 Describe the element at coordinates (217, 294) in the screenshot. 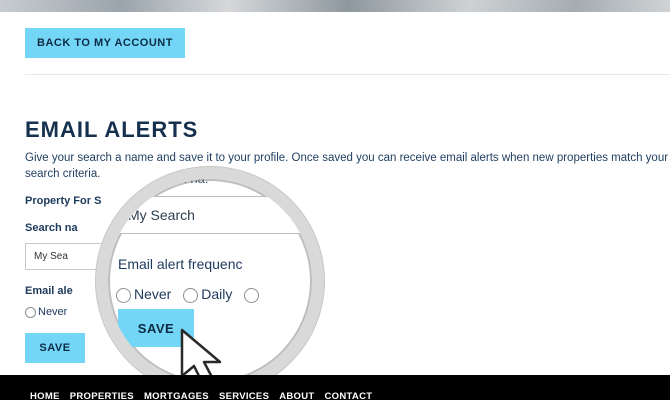

I see `radio-option-label: Daily` at that location.